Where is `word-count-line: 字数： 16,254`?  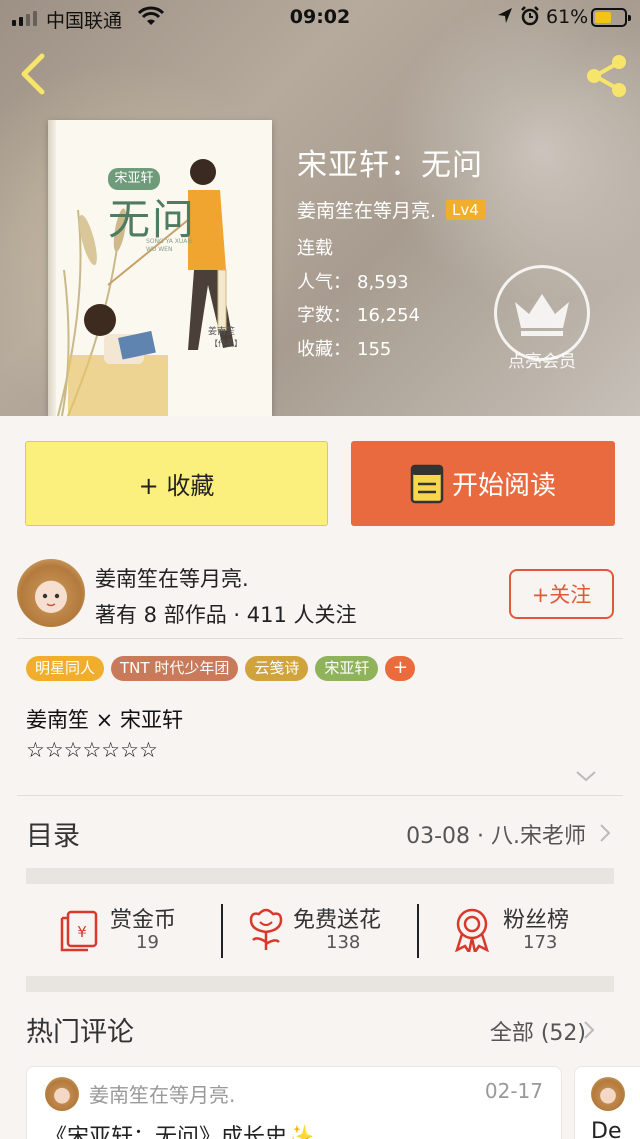 word-count-line: 字数： 16,254 is located at coordinates (358, 314).